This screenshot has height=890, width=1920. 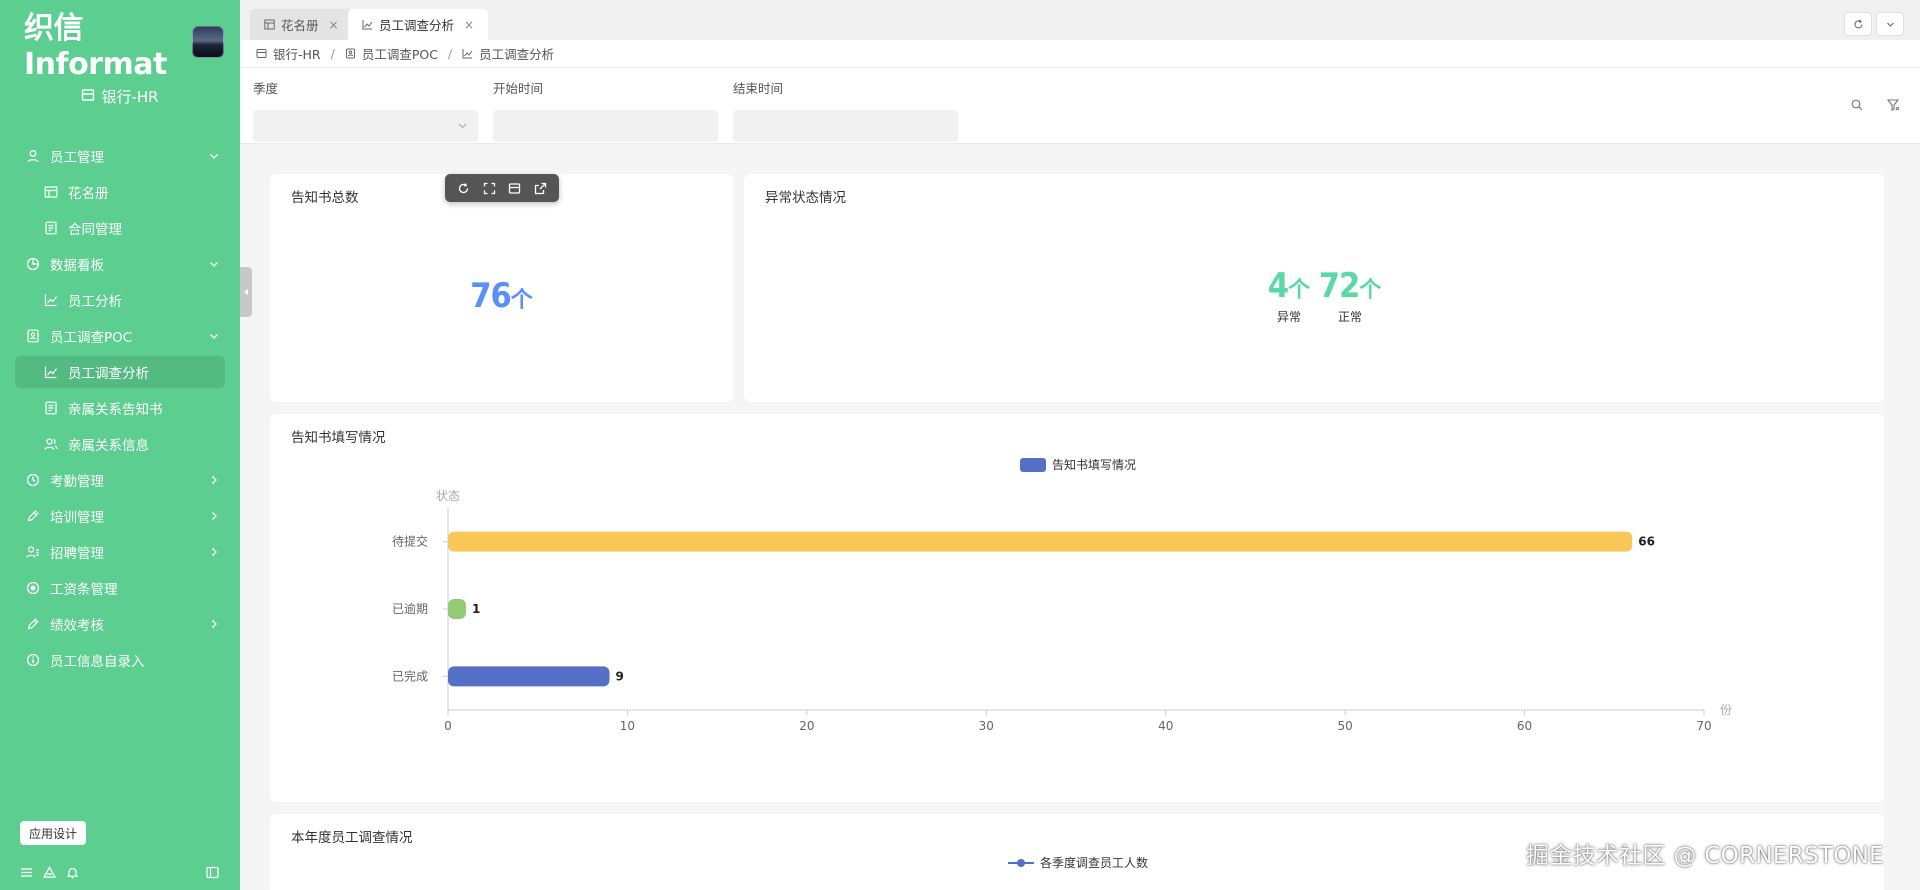 I want to click on menu-icon, so click(x=26, y=874).